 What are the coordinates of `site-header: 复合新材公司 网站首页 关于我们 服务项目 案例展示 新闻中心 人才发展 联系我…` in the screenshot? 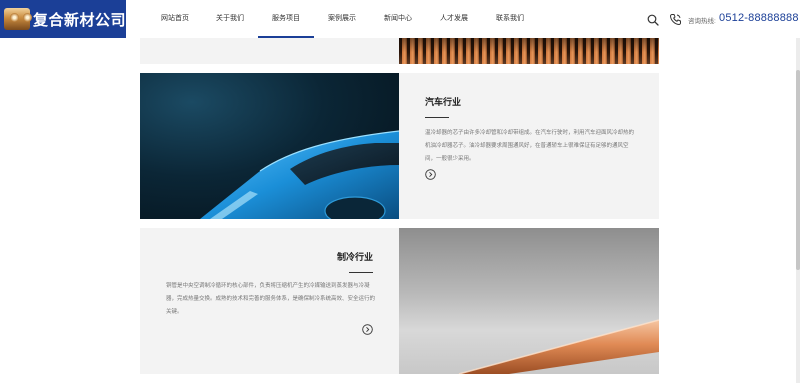 It's located at (400, 19).